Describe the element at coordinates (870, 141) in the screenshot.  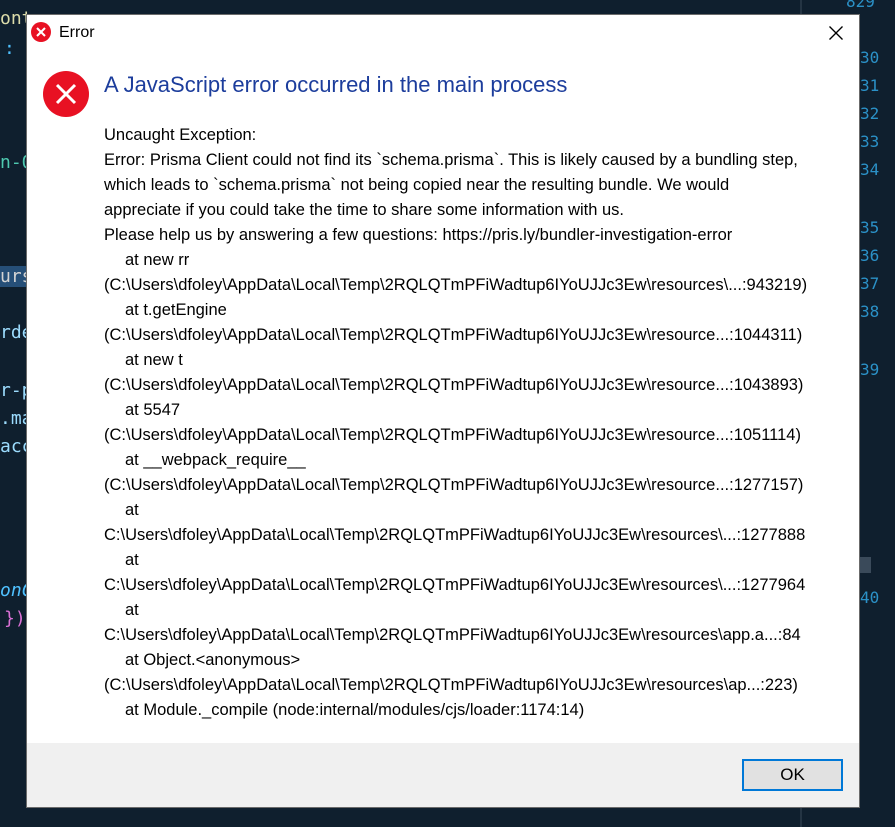
I see `line-number: 33` at that location.